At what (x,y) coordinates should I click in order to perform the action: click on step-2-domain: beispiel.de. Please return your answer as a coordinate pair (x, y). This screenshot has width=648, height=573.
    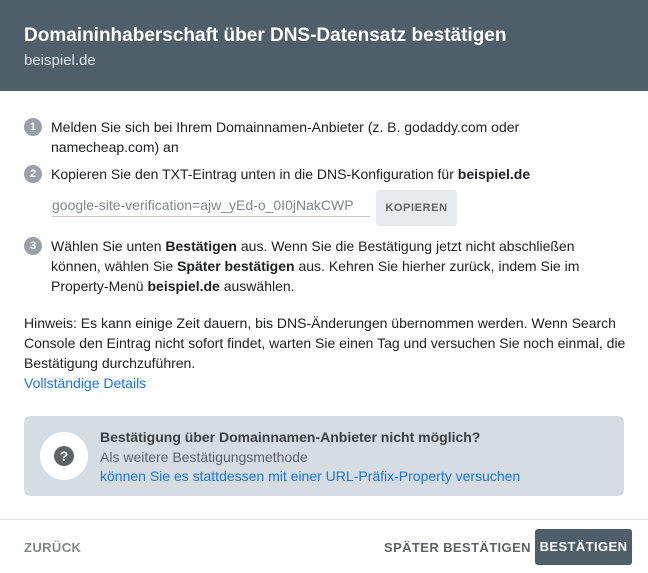
    Looking at the image, I should click on (494, 174).